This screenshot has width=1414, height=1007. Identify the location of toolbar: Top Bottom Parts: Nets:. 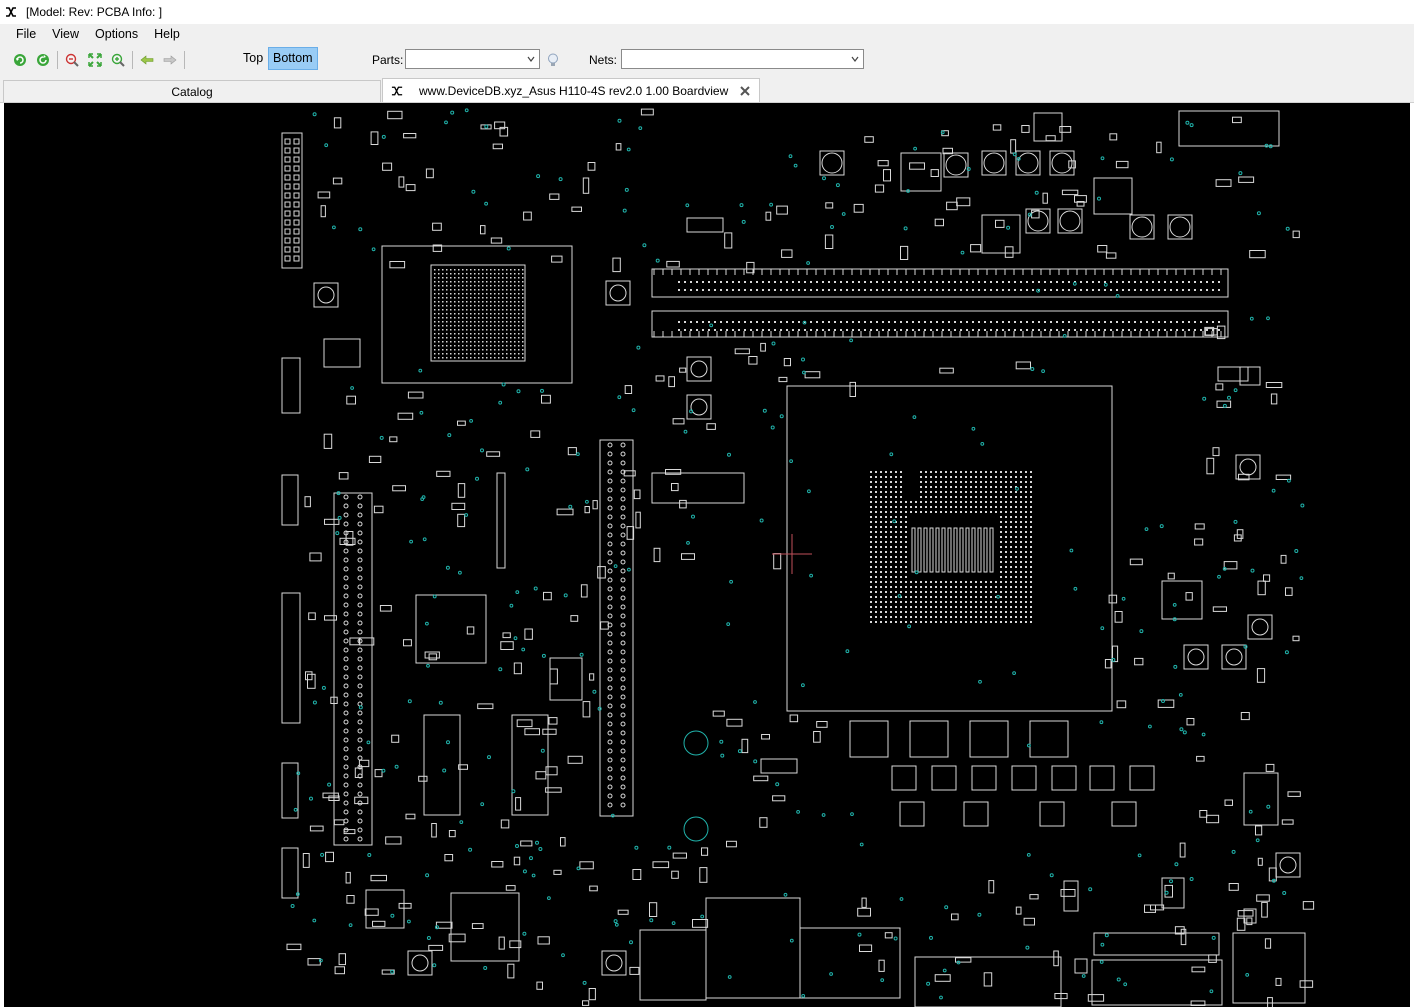
(707, 60).